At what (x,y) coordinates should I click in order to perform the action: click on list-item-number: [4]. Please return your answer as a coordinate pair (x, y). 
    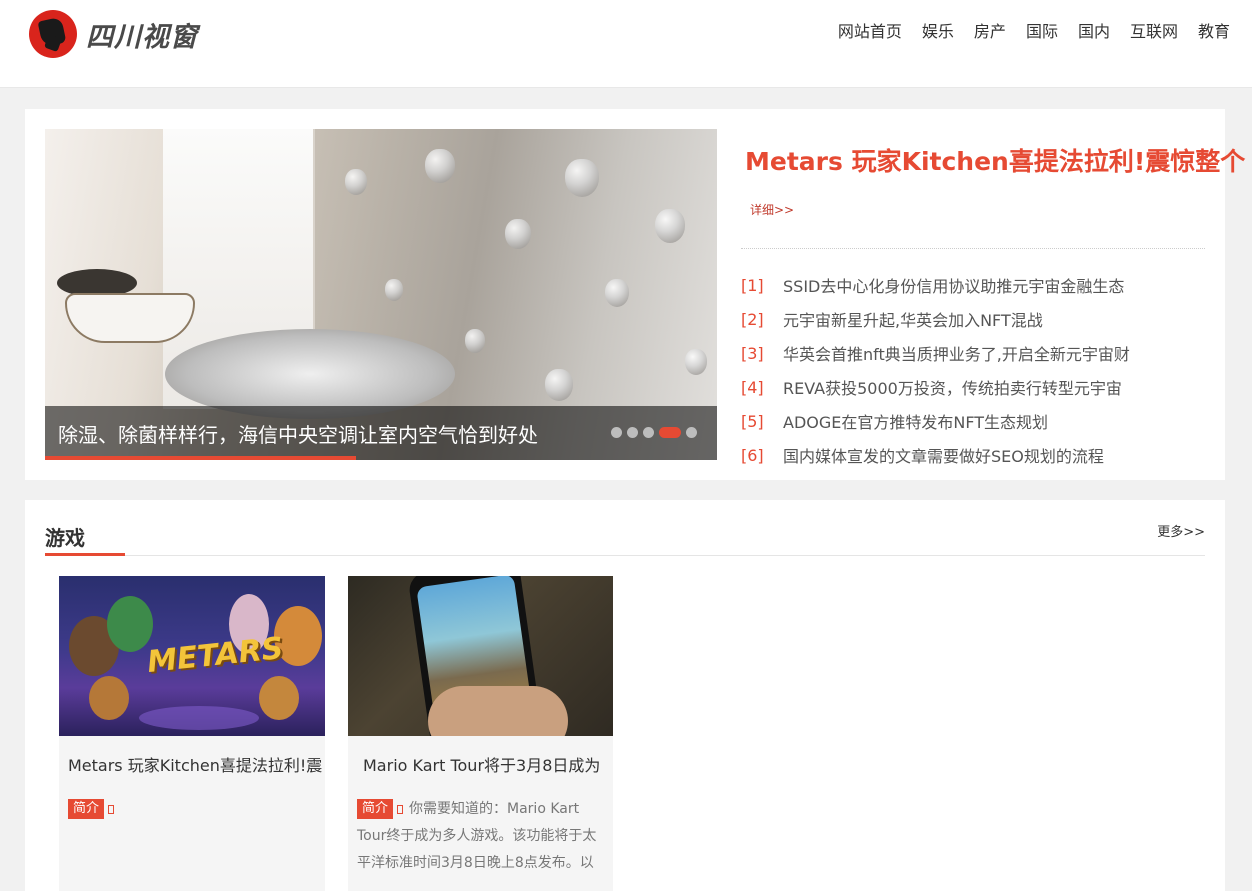
    Looking at the image, I should click on (752, 387).